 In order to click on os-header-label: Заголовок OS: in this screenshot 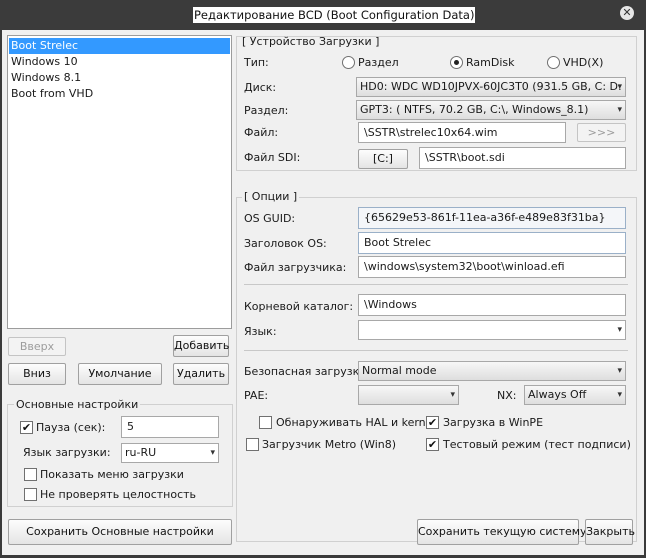, I will do `click(285, 243)`.